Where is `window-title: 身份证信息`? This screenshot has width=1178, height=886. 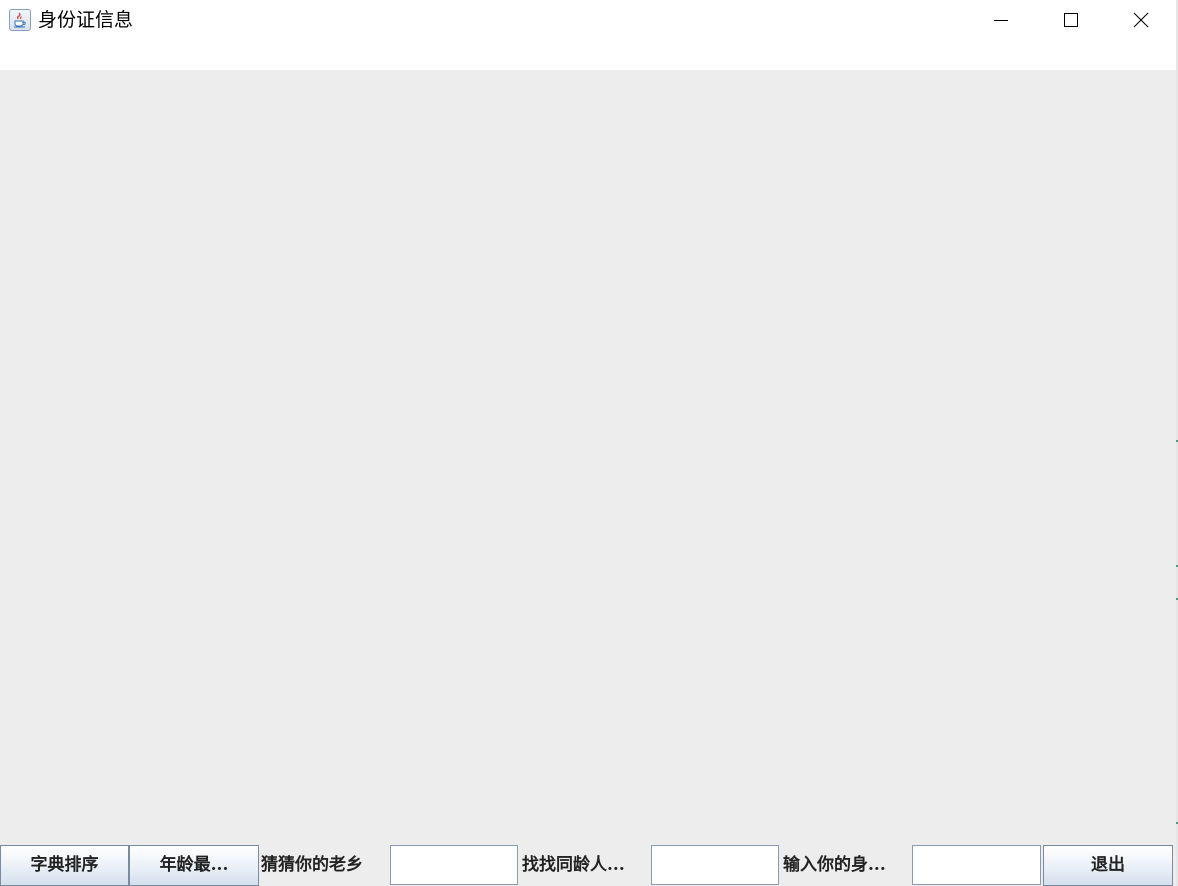 window-title: 身份证信息 is located at coordinates (86, 20).